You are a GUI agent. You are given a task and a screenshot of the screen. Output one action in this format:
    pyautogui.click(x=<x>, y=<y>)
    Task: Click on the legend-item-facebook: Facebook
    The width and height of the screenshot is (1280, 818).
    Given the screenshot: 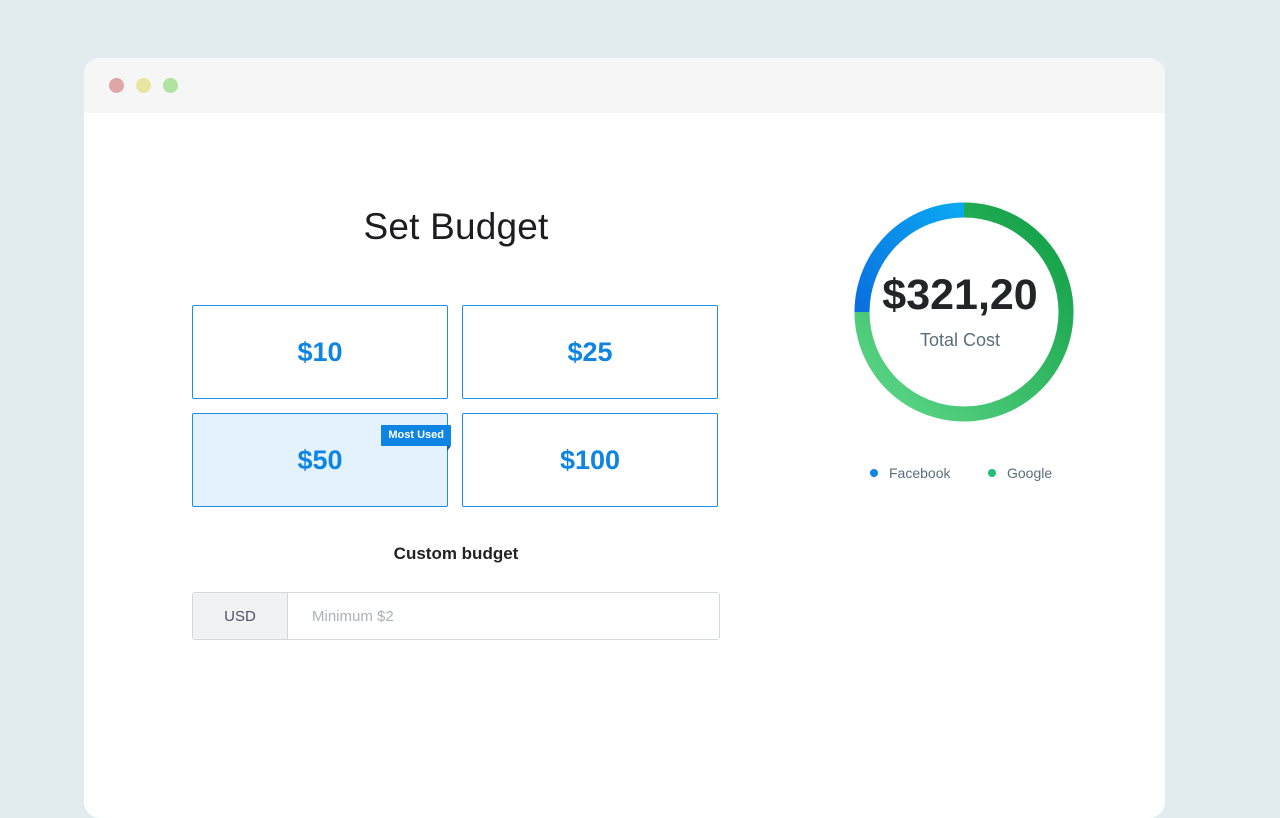 What is the action you would take?
    pyautogui.click(x=910, y=473)
    